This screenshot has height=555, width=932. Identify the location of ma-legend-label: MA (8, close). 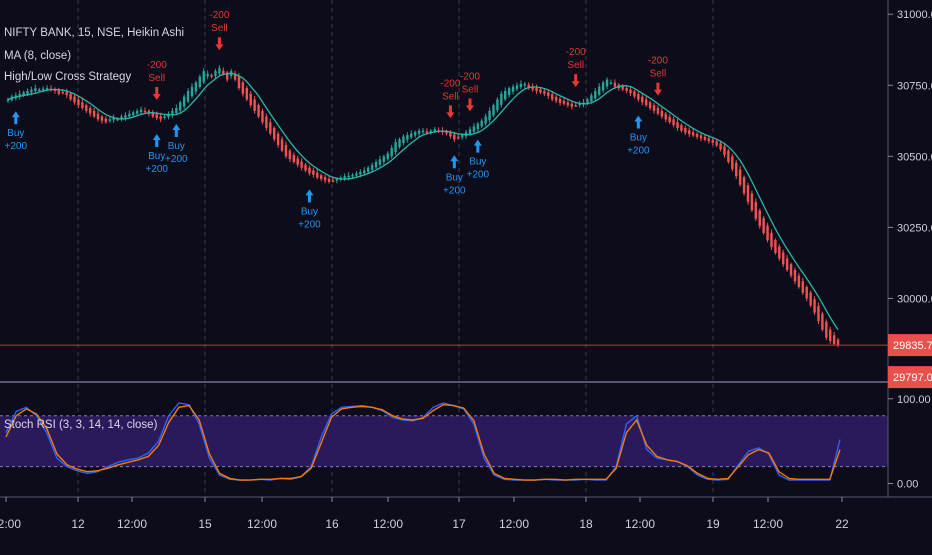
(94, 56).